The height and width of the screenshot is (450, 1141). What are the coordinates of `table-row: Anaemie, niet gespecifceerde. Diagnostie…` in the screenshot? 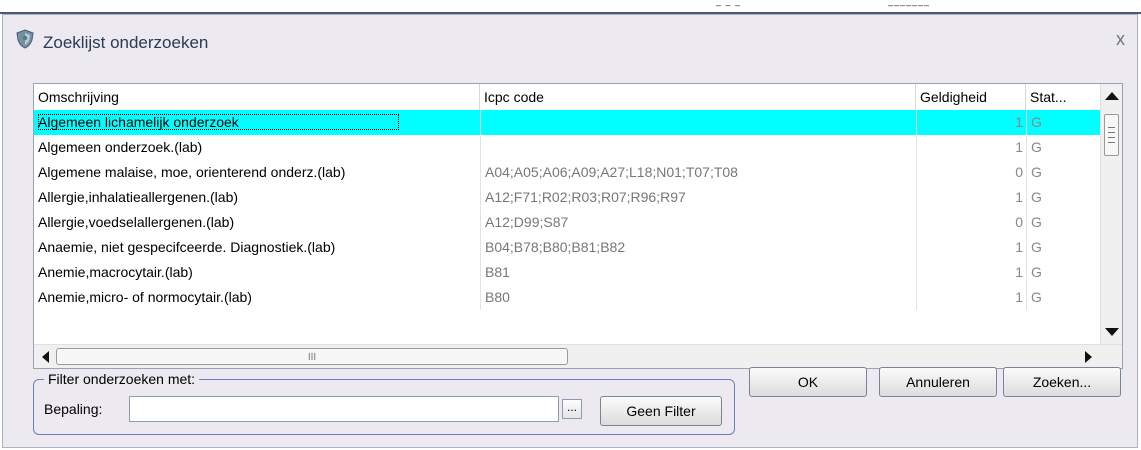 It's located at (567, 247).